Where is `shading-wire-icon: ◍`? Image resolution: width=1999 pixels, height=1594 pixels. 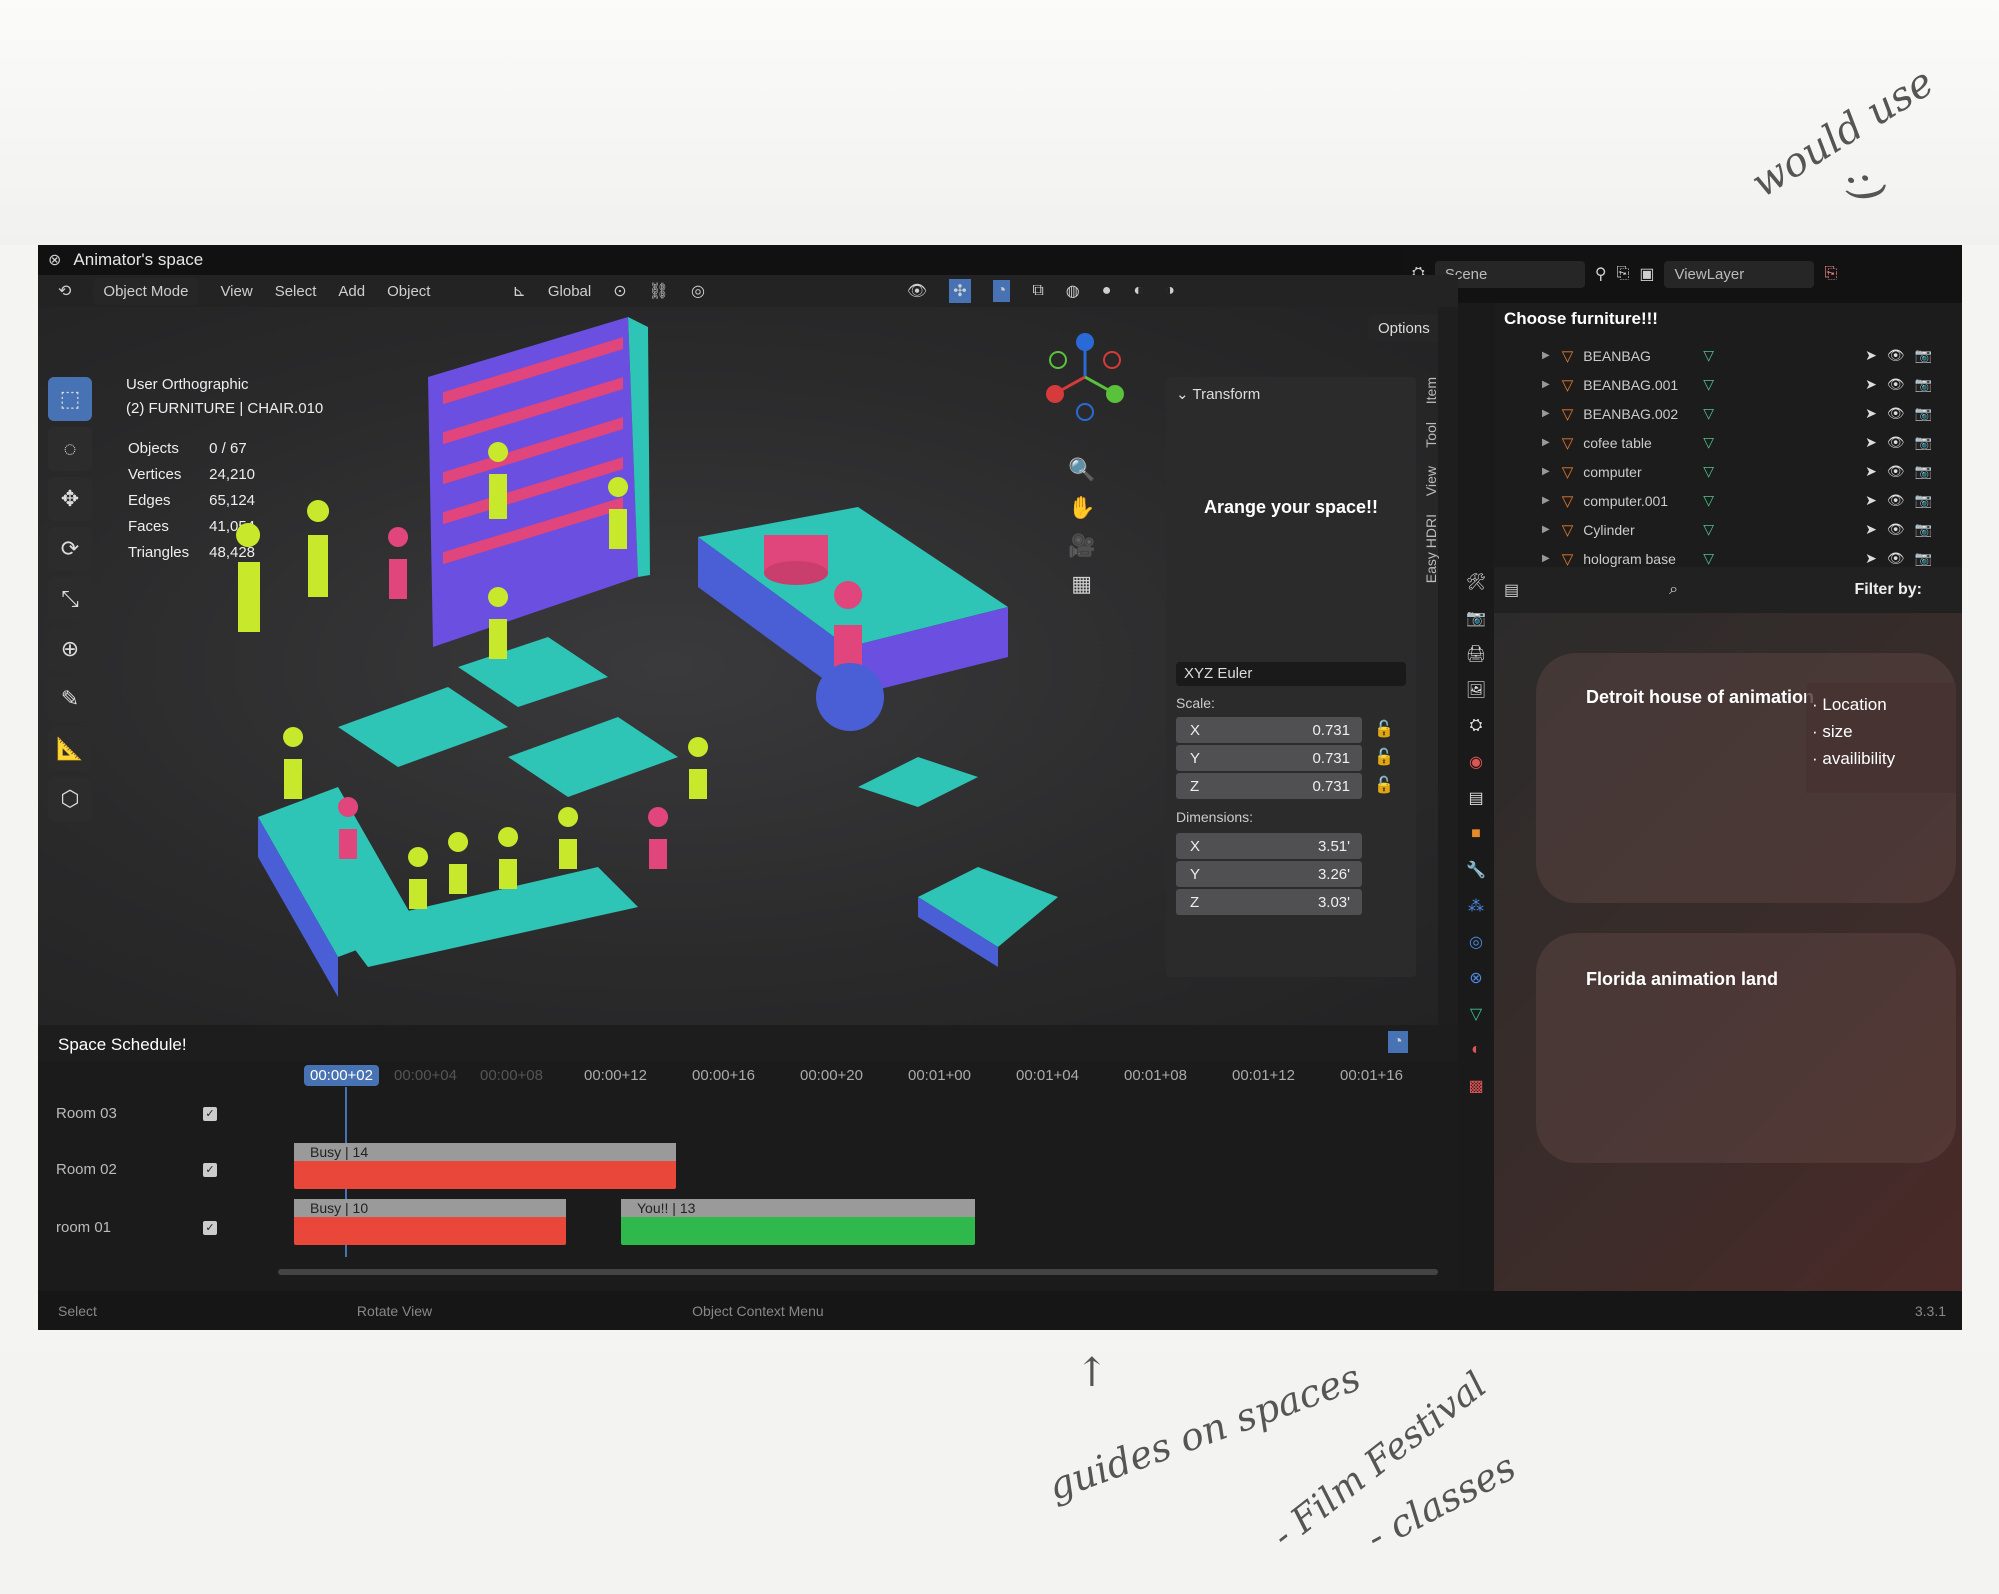
shading-wire-icon: ◍ is located at coordinates (1073, 291).